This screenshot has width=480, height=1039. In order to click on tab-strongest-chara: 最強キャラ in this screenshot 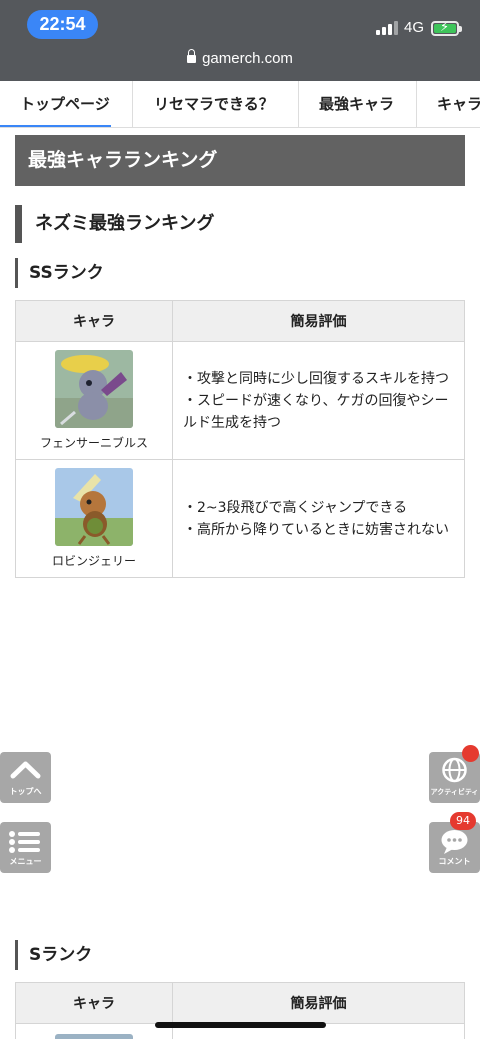, I will do `click(358, 104)`.